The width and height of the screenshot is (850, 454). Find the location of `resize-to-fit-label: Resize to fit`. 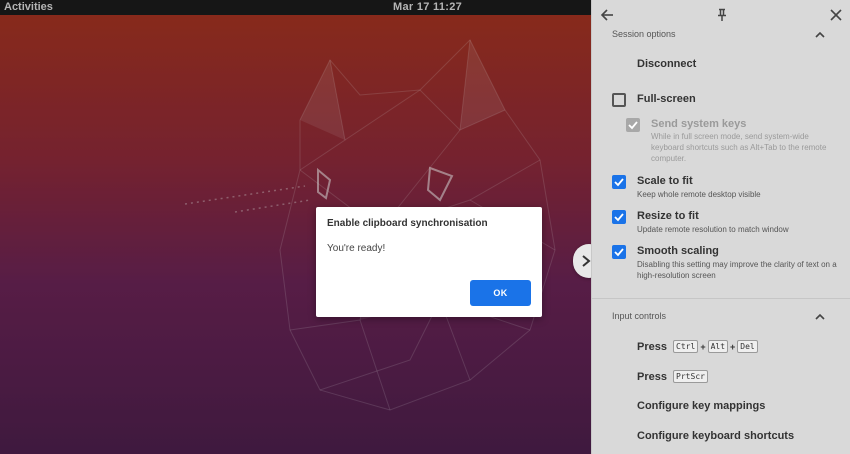

resize-to-fit-label: Resize to fit is located at coordinates (668, 216).